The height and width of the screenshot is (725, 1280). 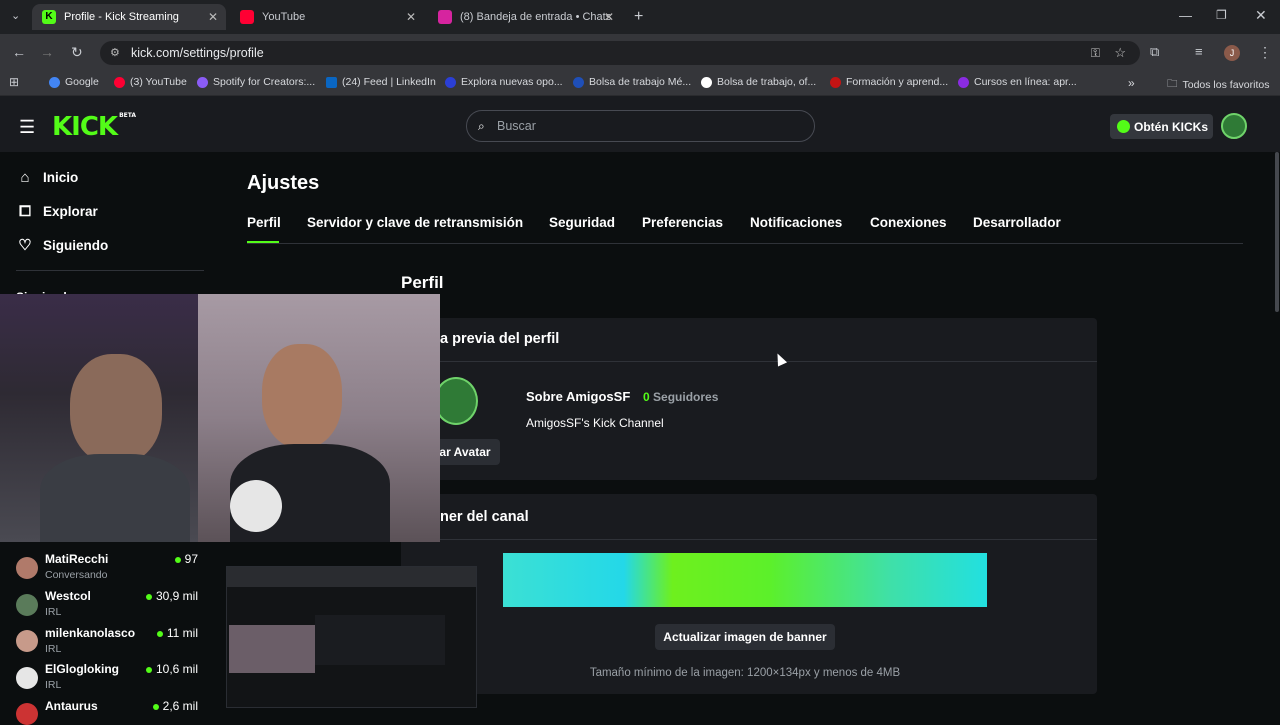 I want to click on all-bookmarks-label: Todos los favoritos, so click(x=1226, y=85).